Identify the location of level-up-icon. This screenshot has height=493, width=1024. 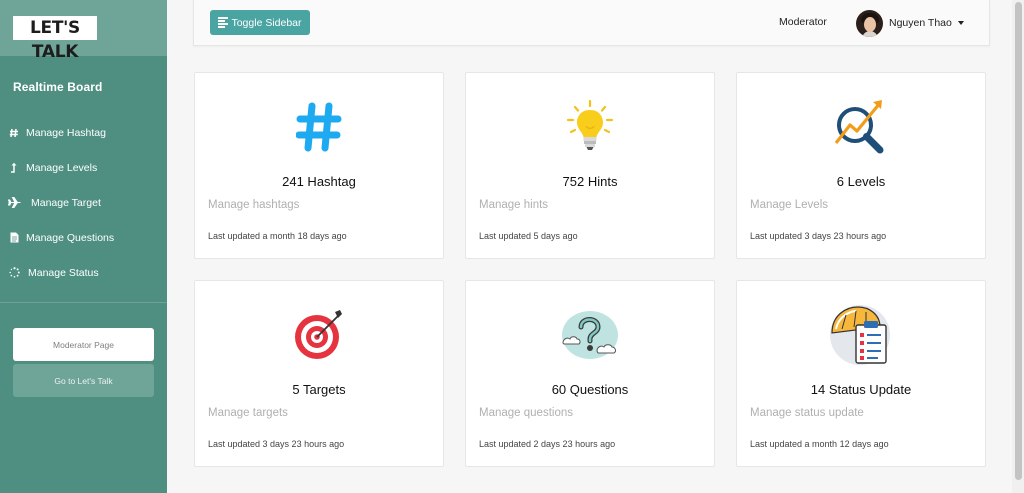
(14, 168).